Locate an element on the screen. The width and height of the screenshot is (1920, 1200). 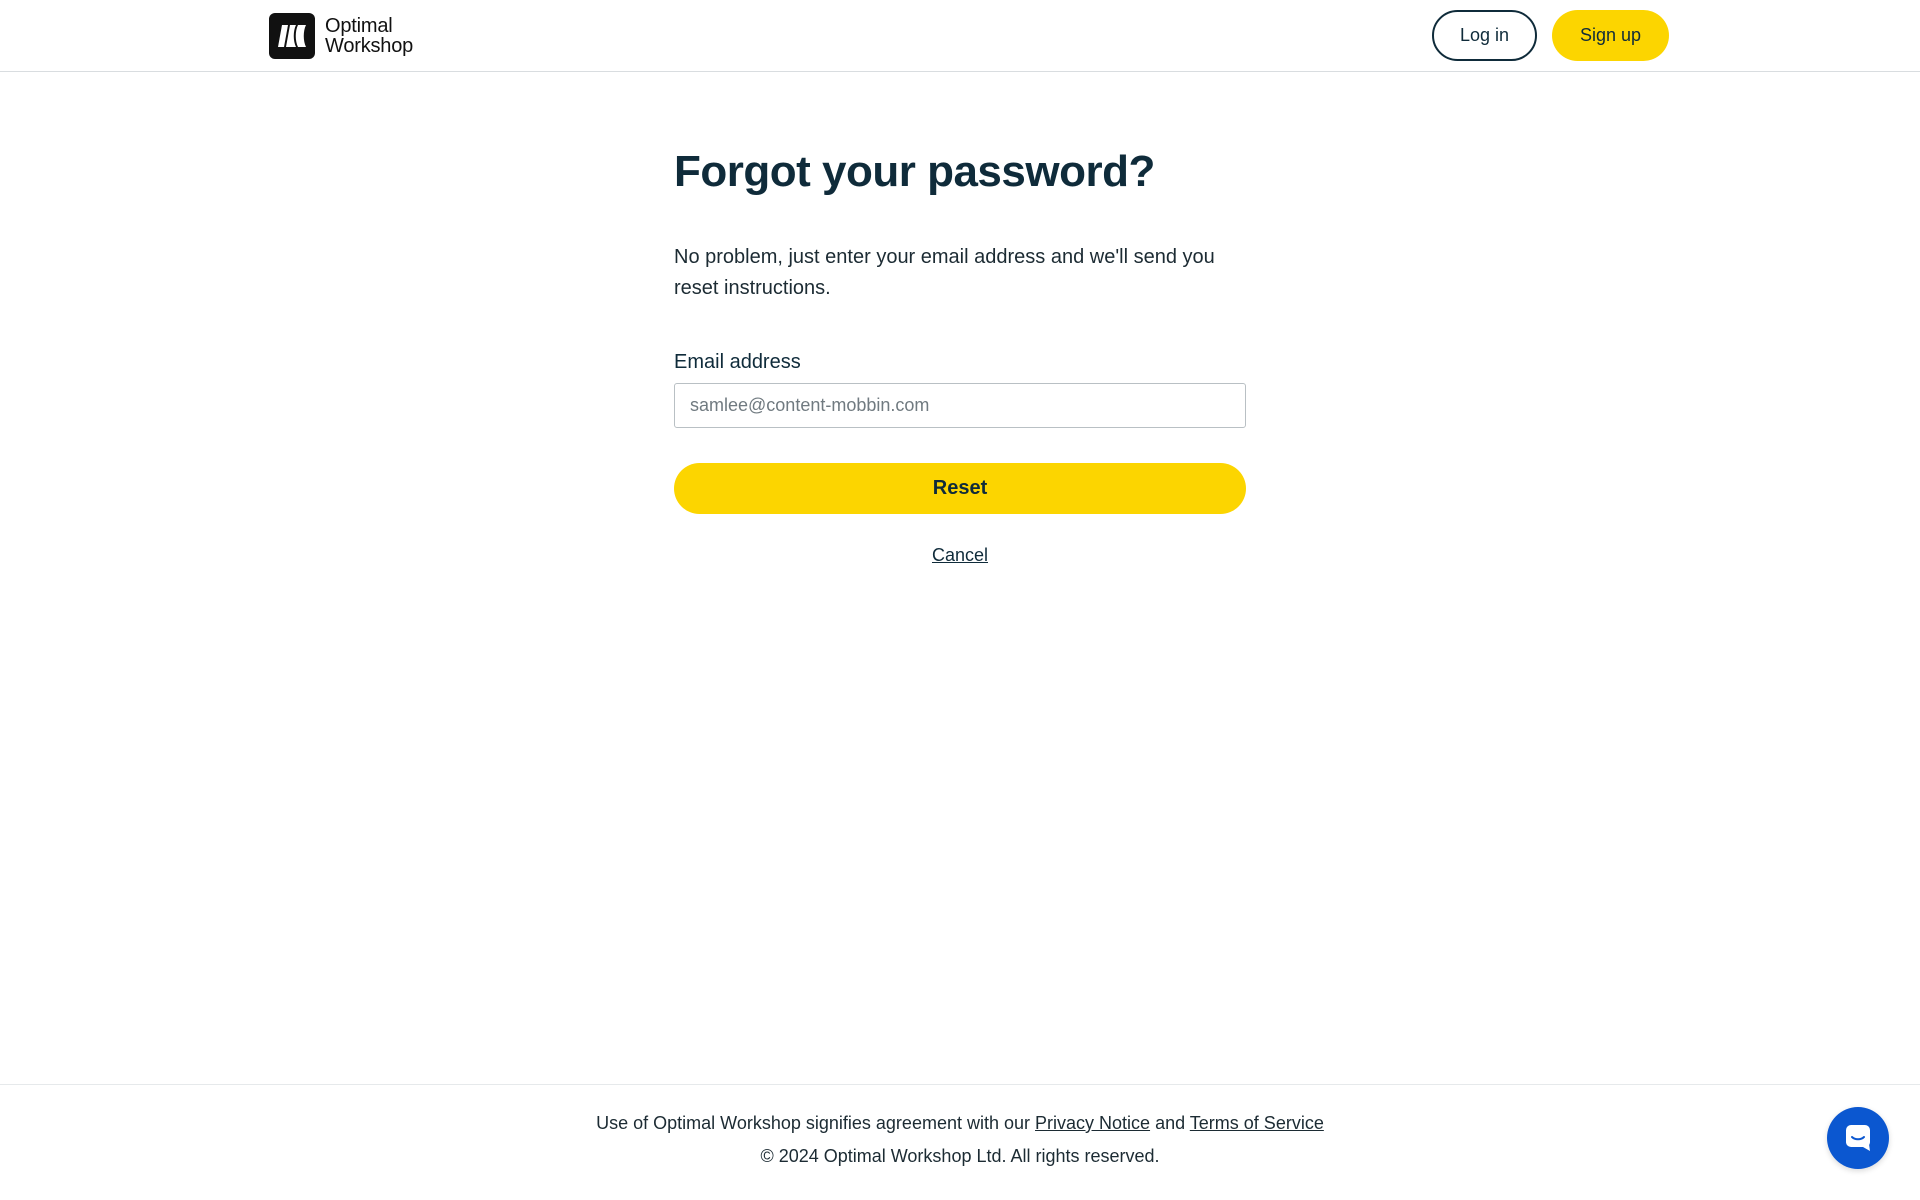
reset-button: Reset is located at coordinates (960, 488).